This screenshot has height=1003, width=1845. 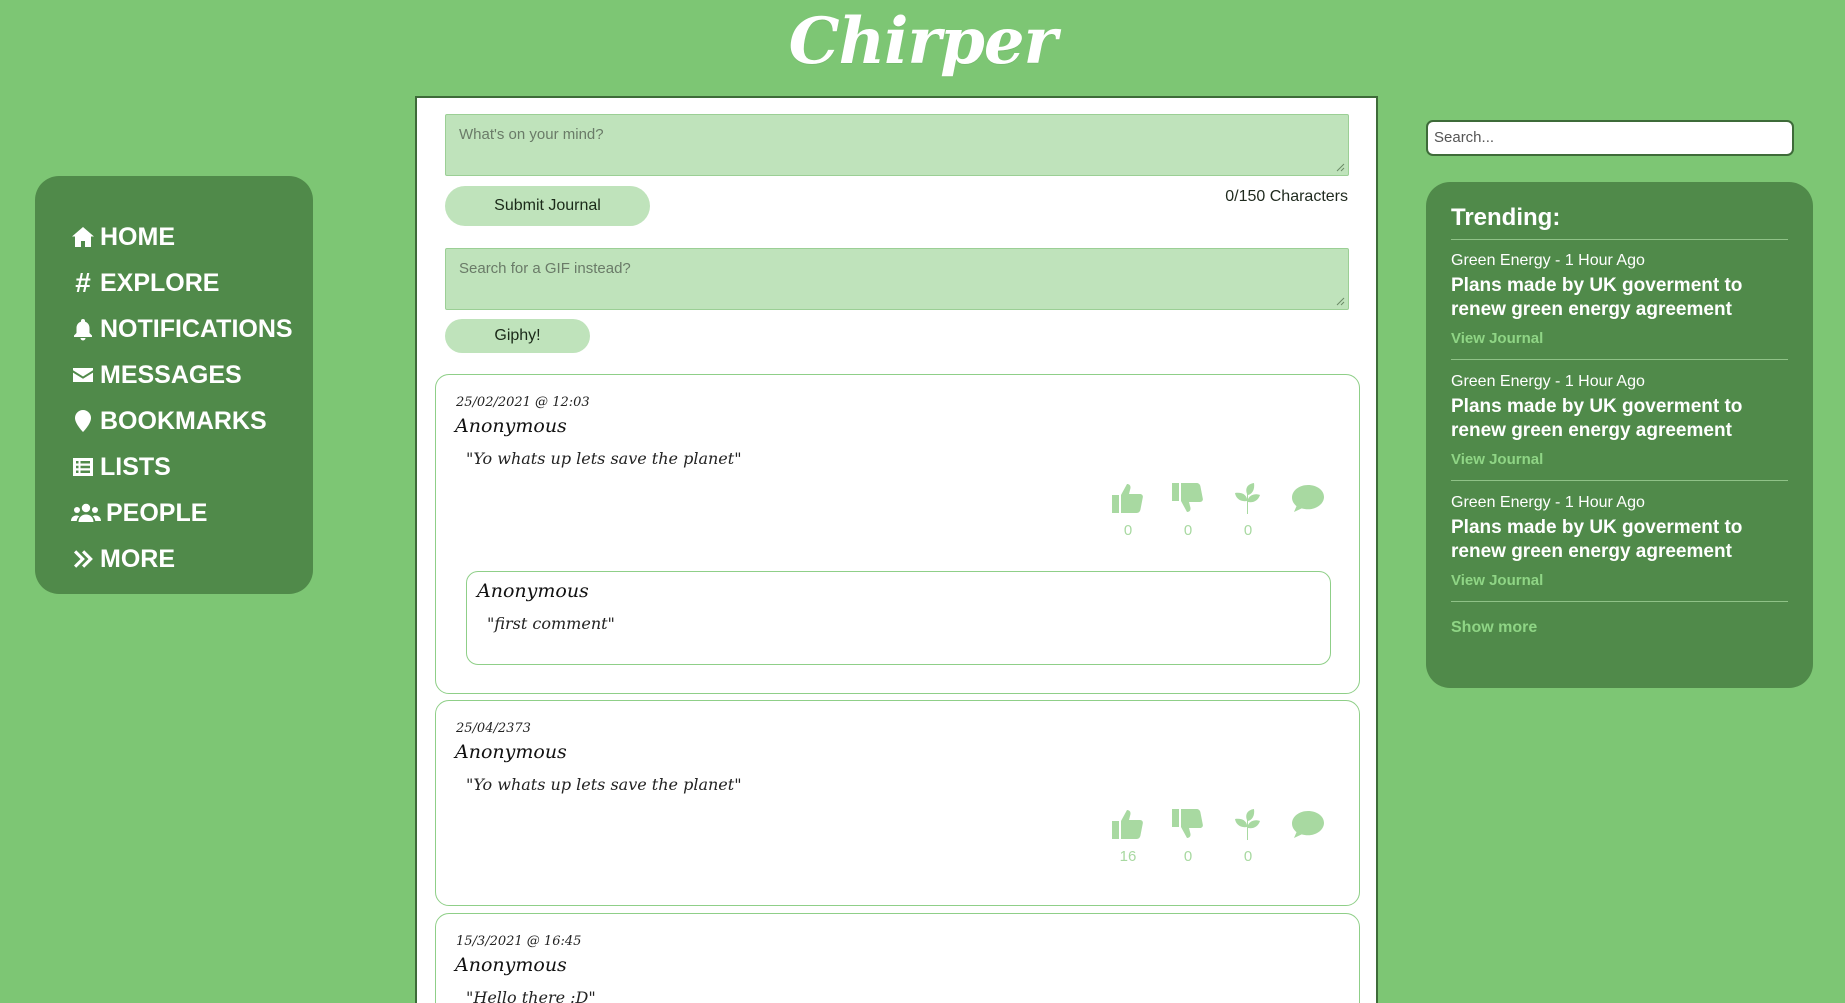 What do you see at coordinates (137, 558) in the screenshot?
I see `nav-item-label: MORE` at bounding box center [137, 558].